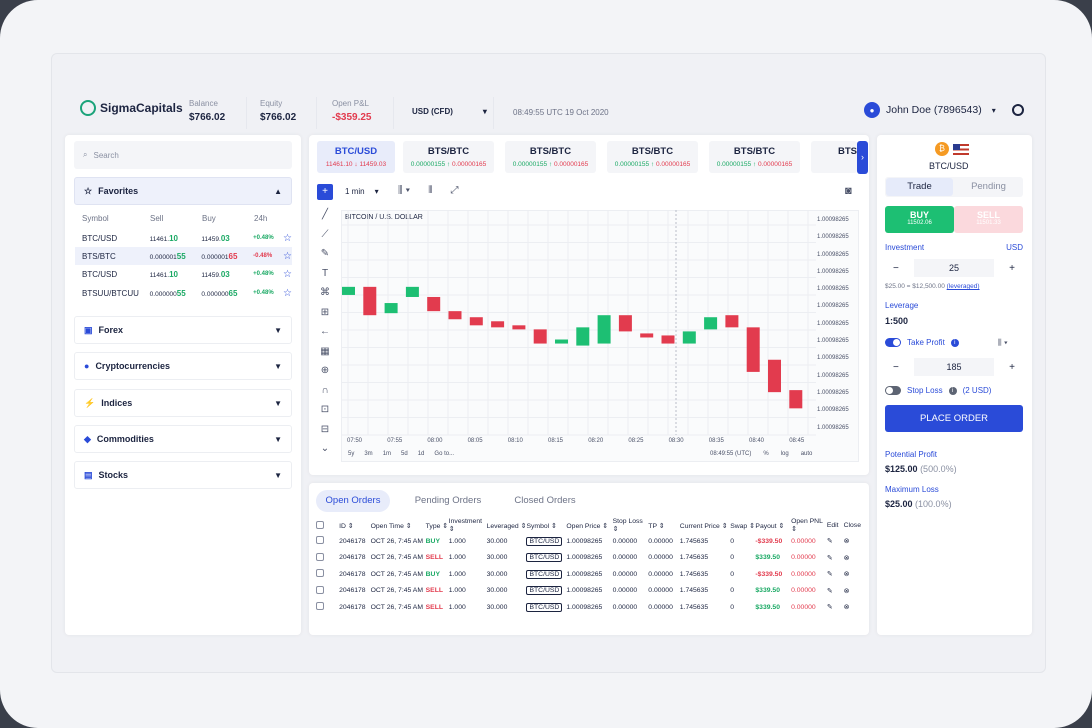 This screenshot has width=1092, height=728. I want to click on logo: SigmaCapitals, so click(131, 108).